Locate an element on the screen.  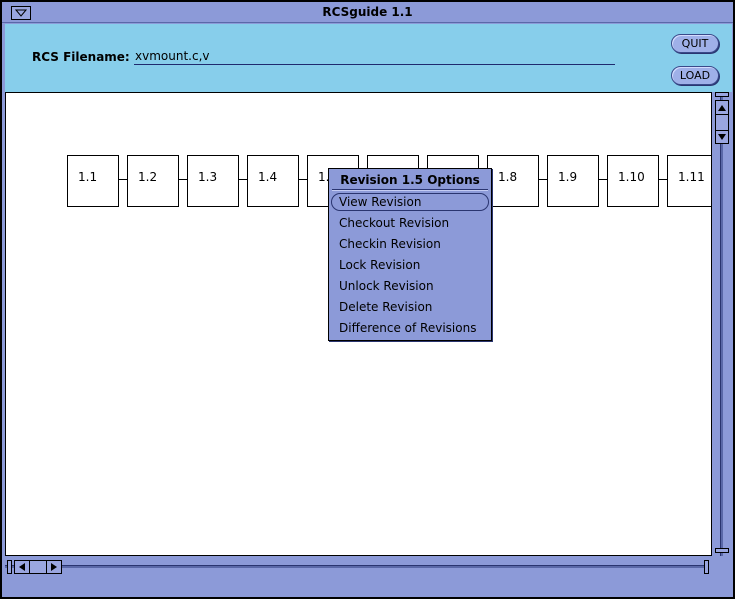
revision-node-1-10: 1.10 is located at coordinates (633, 181).